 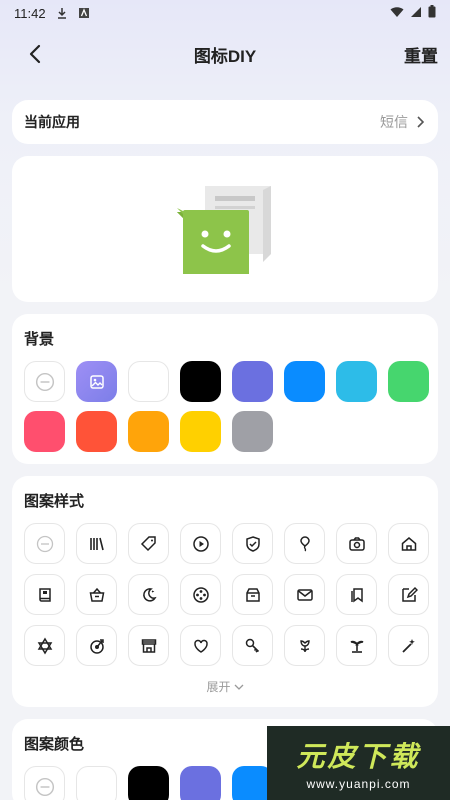 I want to click on current-app-value: 短信, so click(x=394, y=122).